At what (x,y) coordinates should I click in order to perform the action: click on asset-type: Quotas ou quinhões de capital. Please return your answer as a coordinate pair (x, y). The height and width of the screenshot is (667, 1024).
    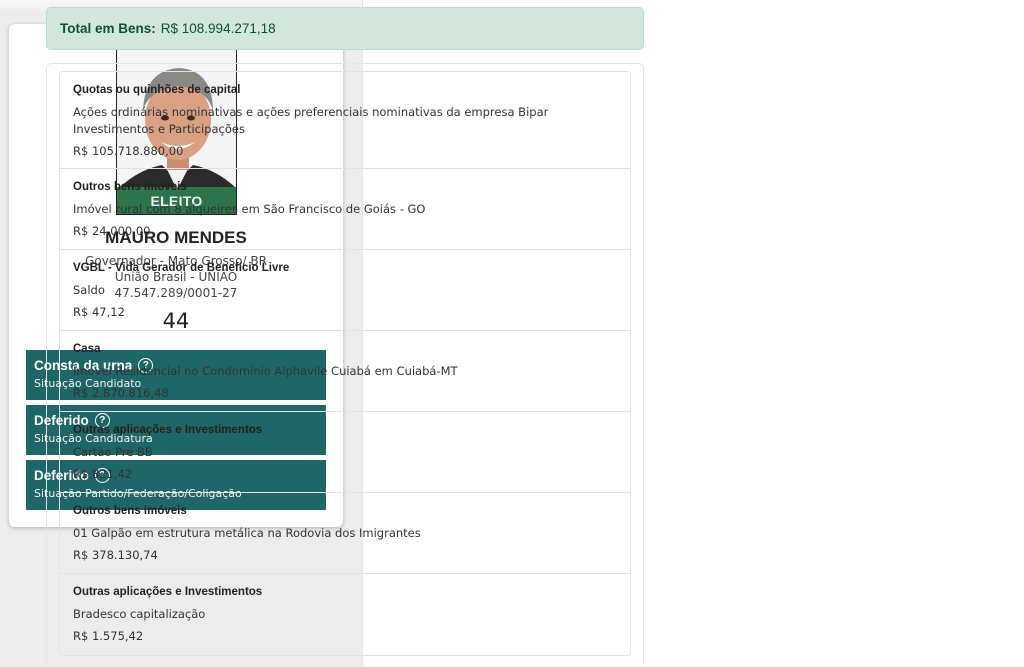
    Looking at the image, I should click on (157, 90).